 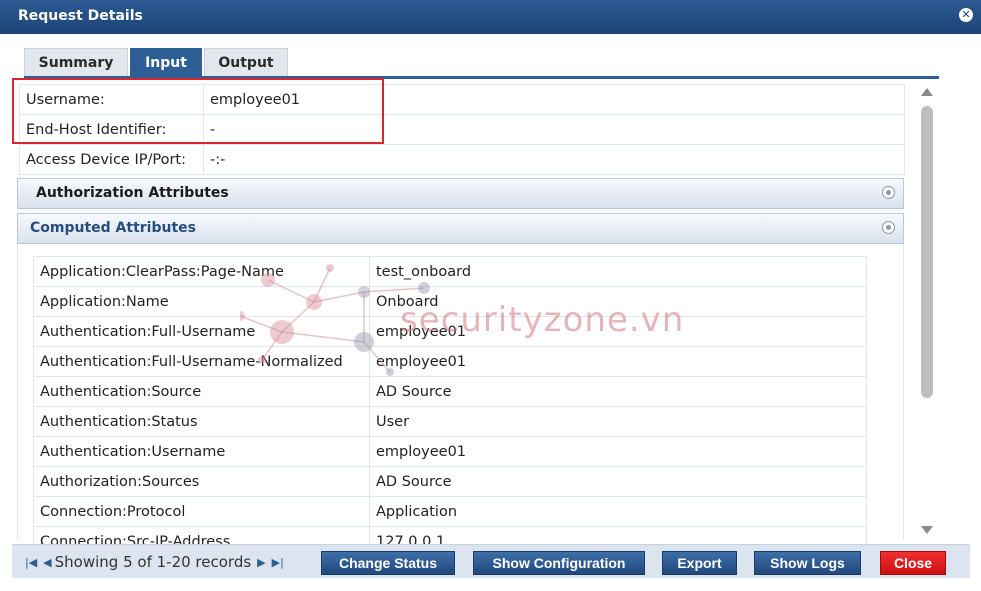 What do you see at coordinates (278, 562) in the screenshot?
I see `last-page-icon: ▶|` at bounding box center [278, 562].